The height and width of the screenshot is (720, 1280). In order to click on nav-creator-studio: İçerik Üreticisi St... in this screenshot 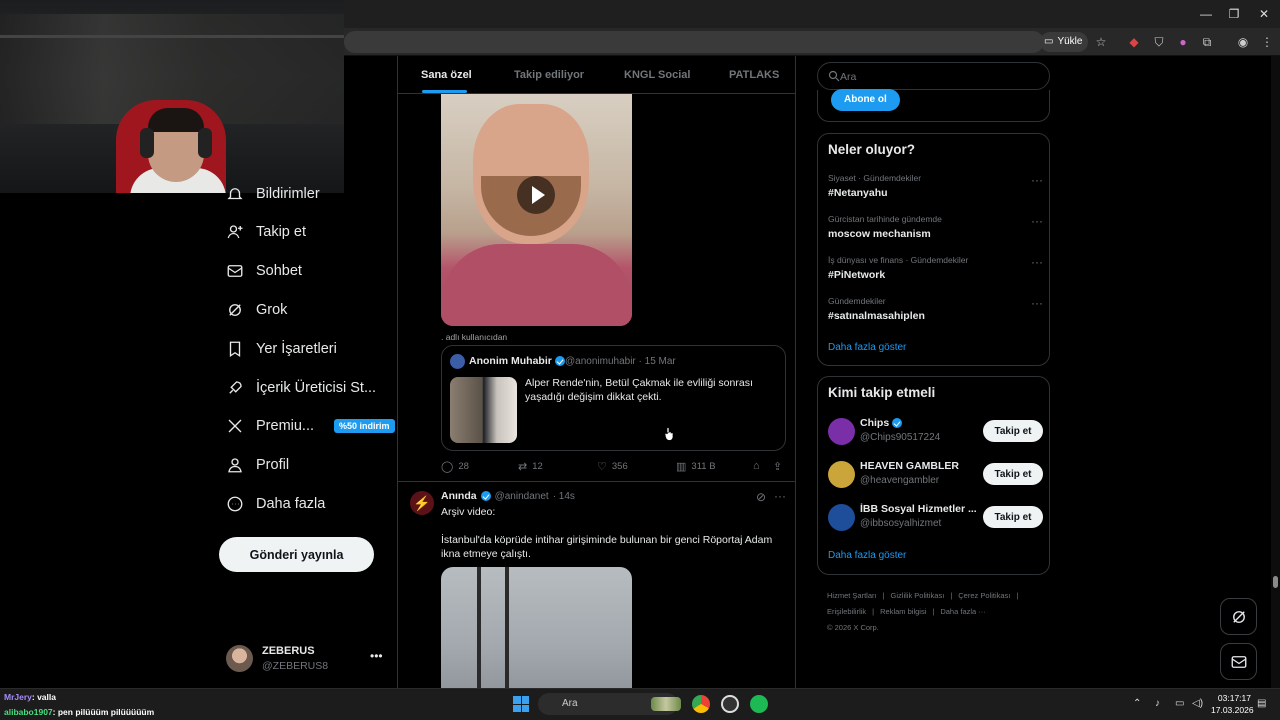, I will do `click(301, 388)`.